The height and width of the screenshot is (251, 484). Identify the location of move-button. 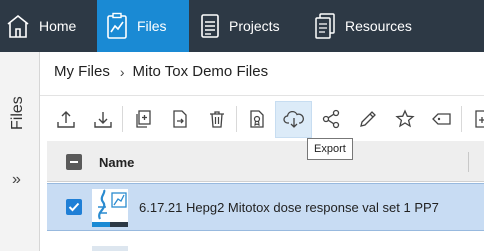
(179, 119).